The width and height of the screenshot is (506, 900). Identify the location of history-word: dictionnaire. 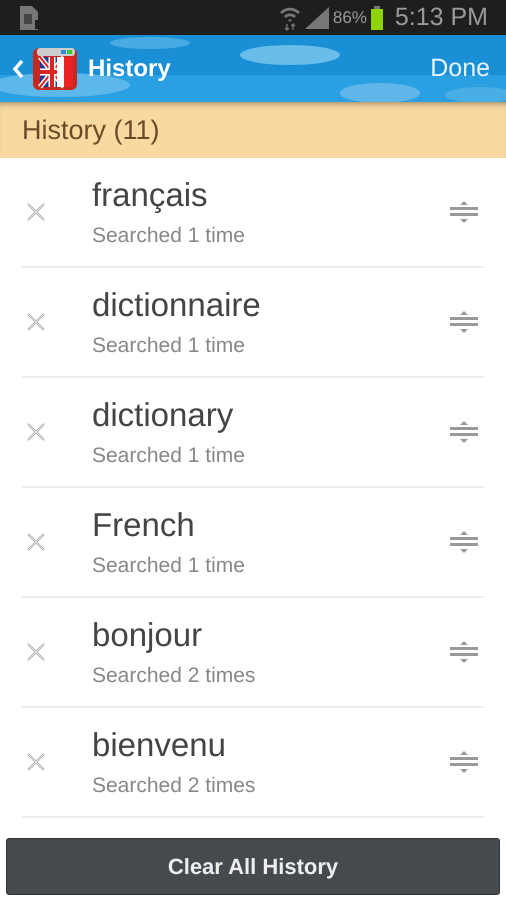
(271, 305).